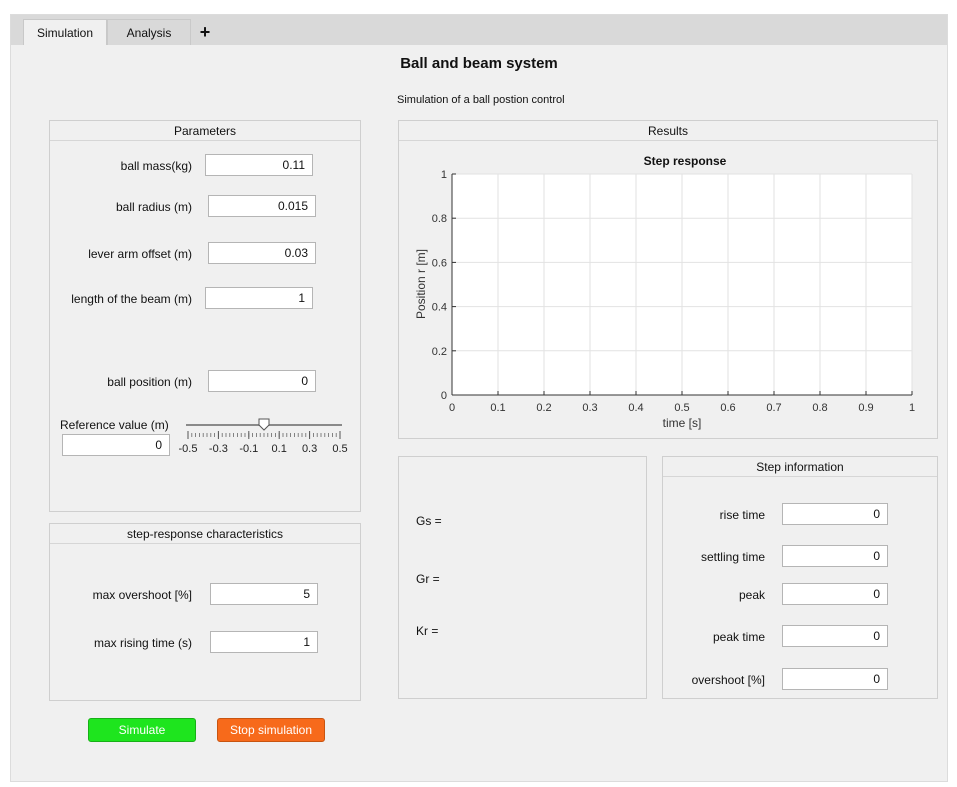 Image resolution: width=957 pixels, height=787 pixels. What do you see at coordinates (543, 408) in the screenshot?
I see `x-tick-label: 0.2` at bounding box center [543, 408].